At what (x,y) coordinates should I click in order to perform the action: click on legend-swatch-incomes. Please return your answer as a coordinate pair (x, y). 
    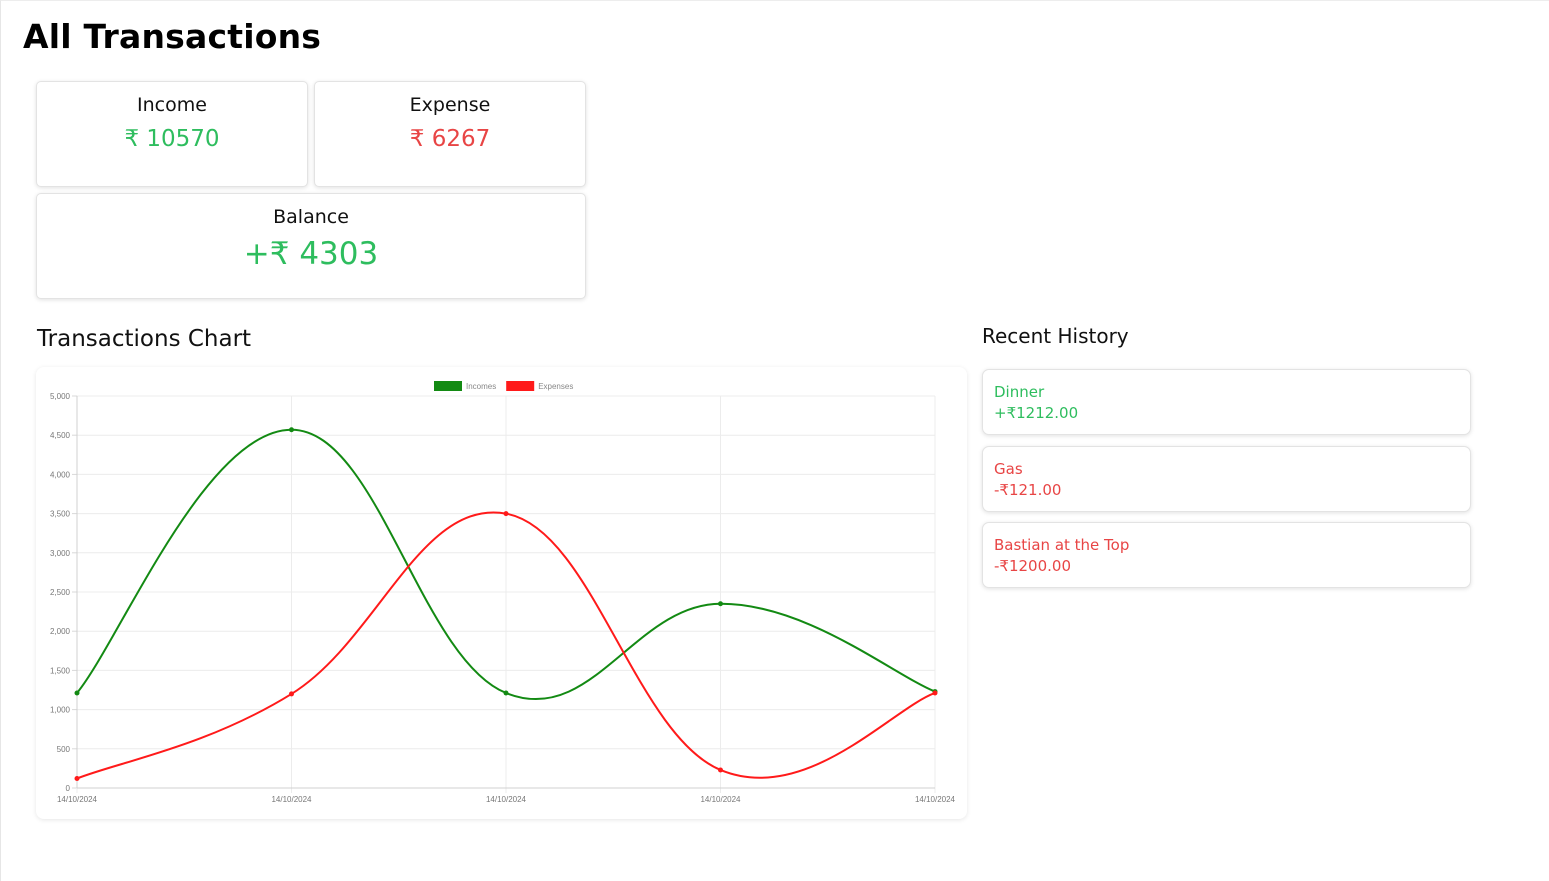
    Looking at the image, I should click on (448, 386).